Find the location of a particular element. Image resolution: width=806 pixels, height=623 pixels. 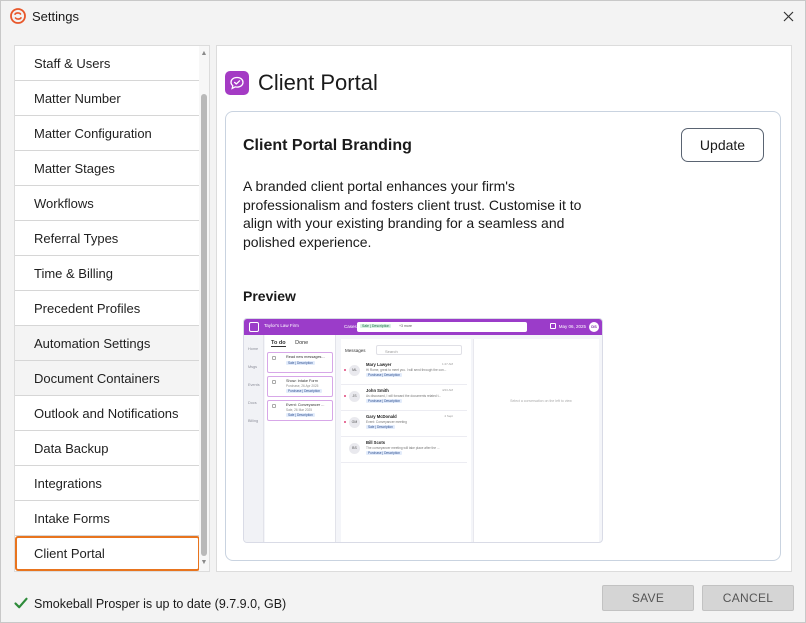

preview-message-name: Gary McDonald is located at coordinates (381, 416).